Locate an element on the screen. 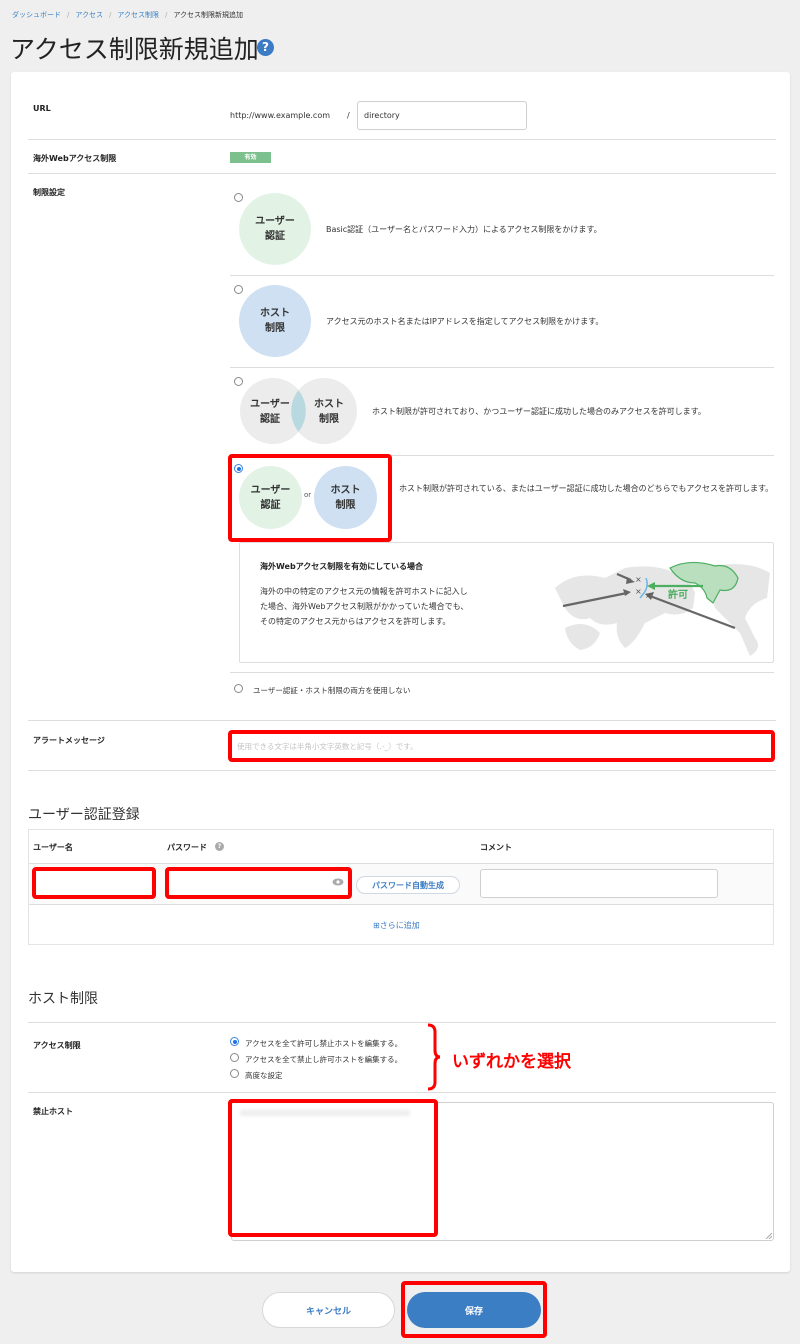 This screenshot has height=1344, width=800. option-description: Basic認証（ユーザー名とパスワード入力）によるアクセス制限をかけます。 is located at coordinates (464, 229).